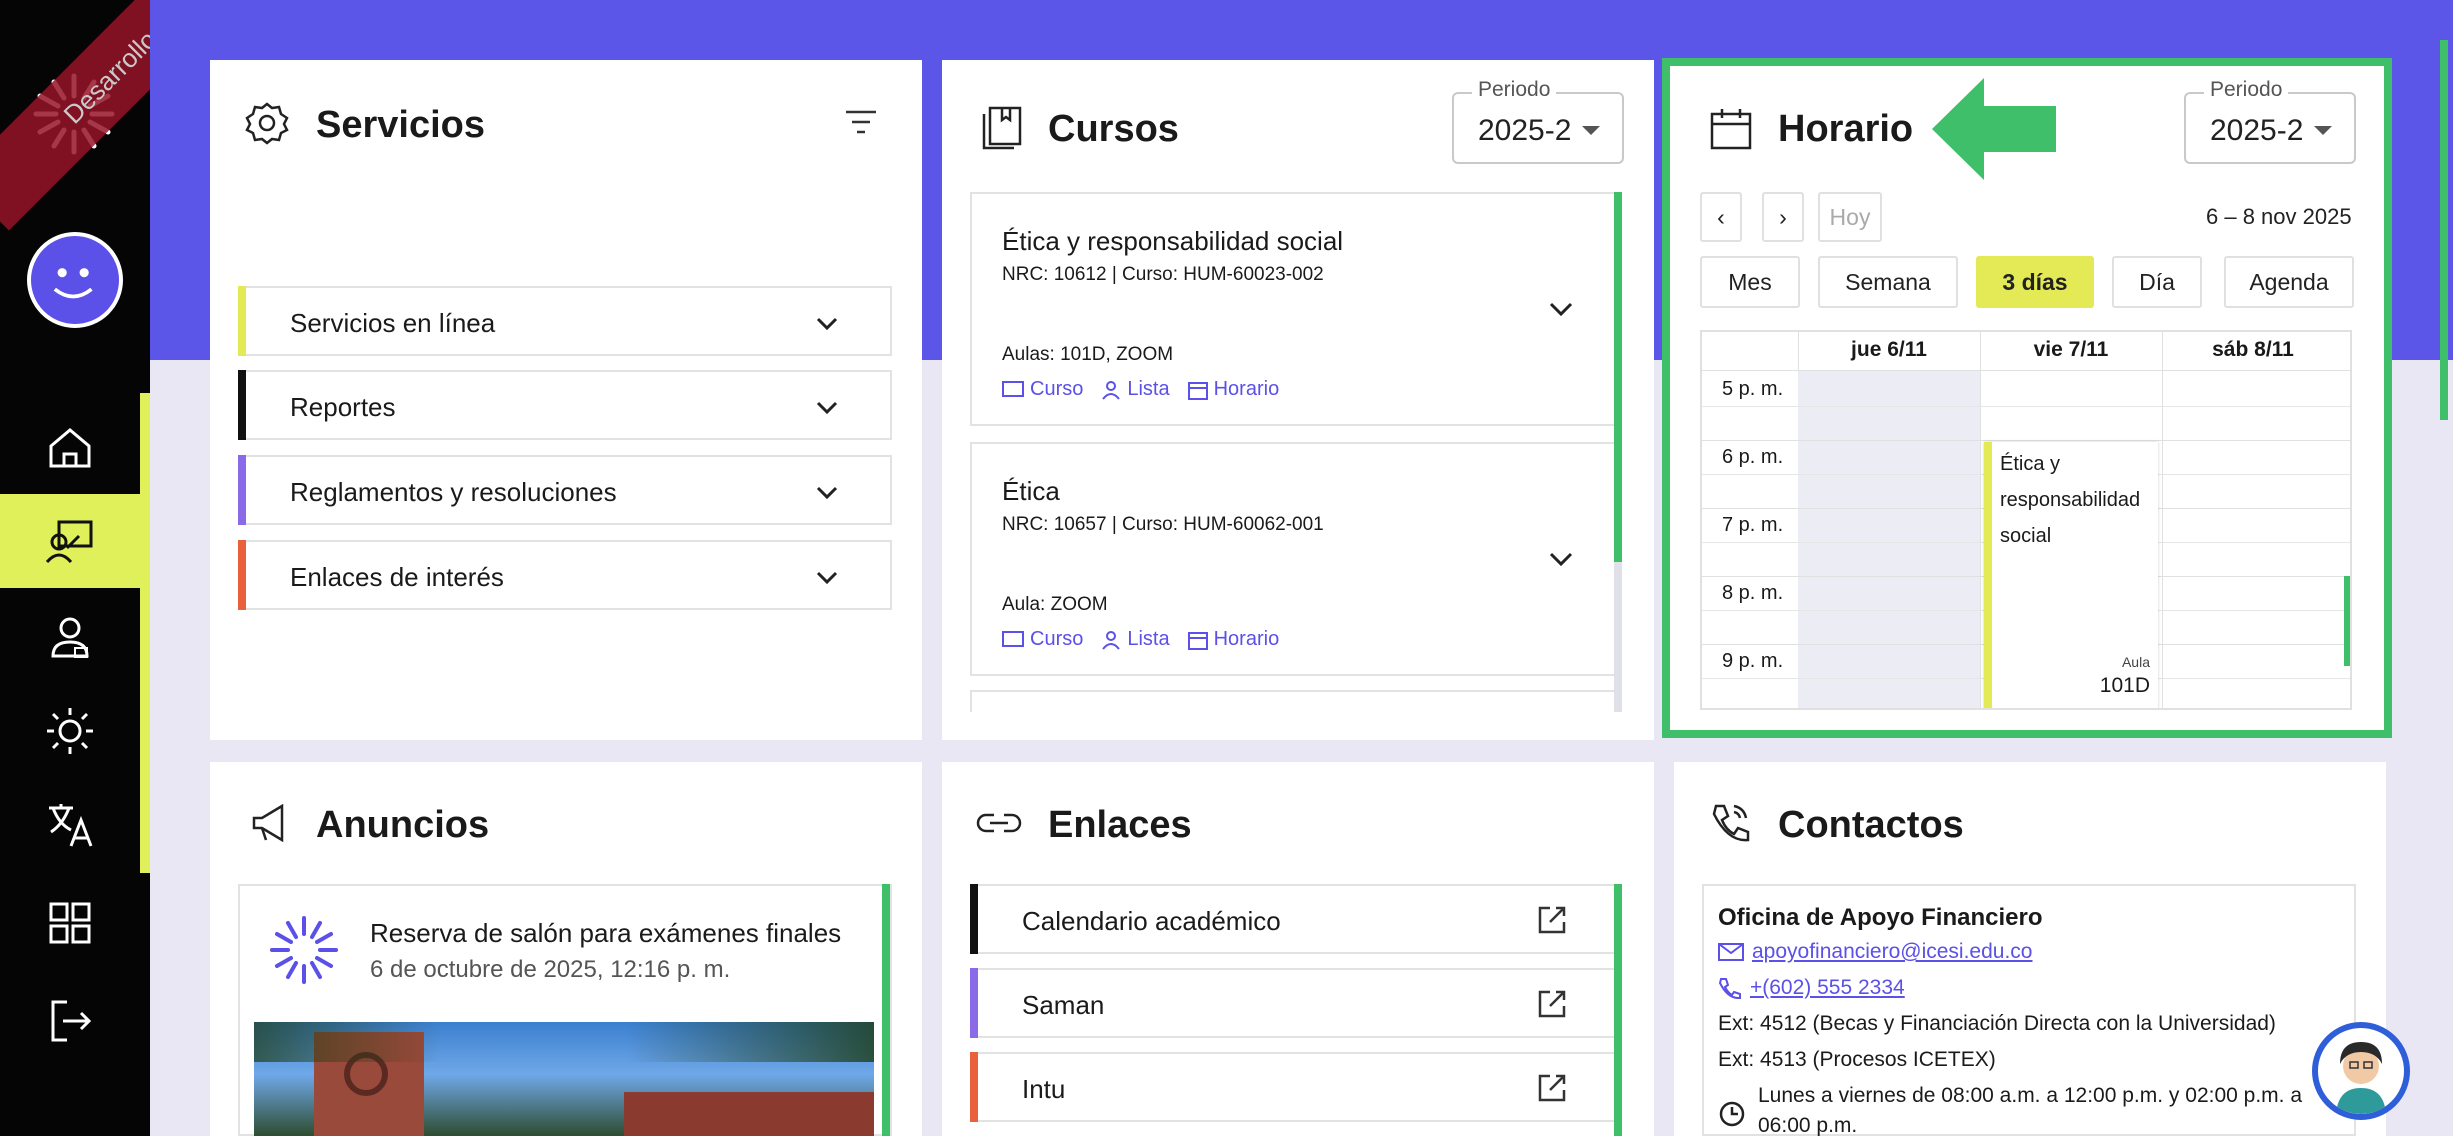 The width and height of the screenshot is (2453, 1136). What do you see at coordinates (403, 825) in the screenshot?
I see `anuncios-title: Anuncios` at bounding box center [403, 825].